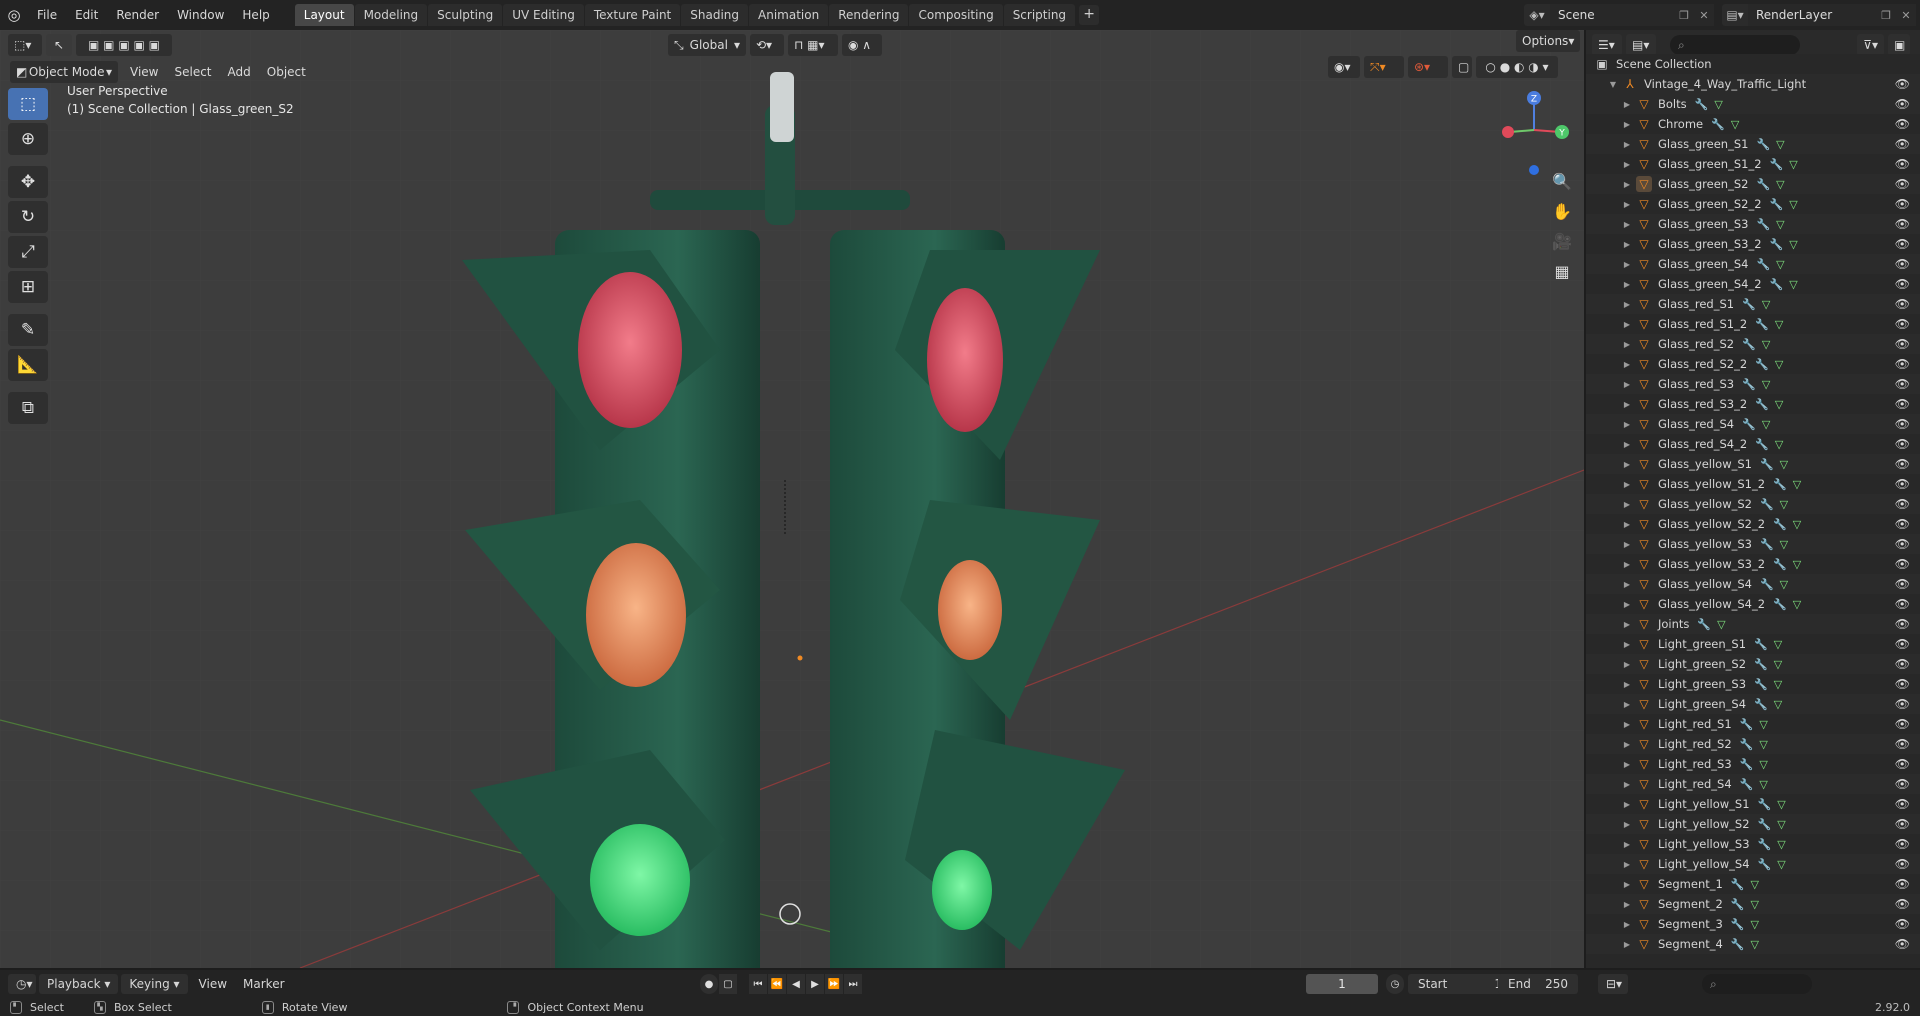  Describe the element at coordinates (1753, 844) in the screenshot. I see `outliner-item: ▶ ▽ Light_yellow_S3 🔧 ▽ 👁` at that location.